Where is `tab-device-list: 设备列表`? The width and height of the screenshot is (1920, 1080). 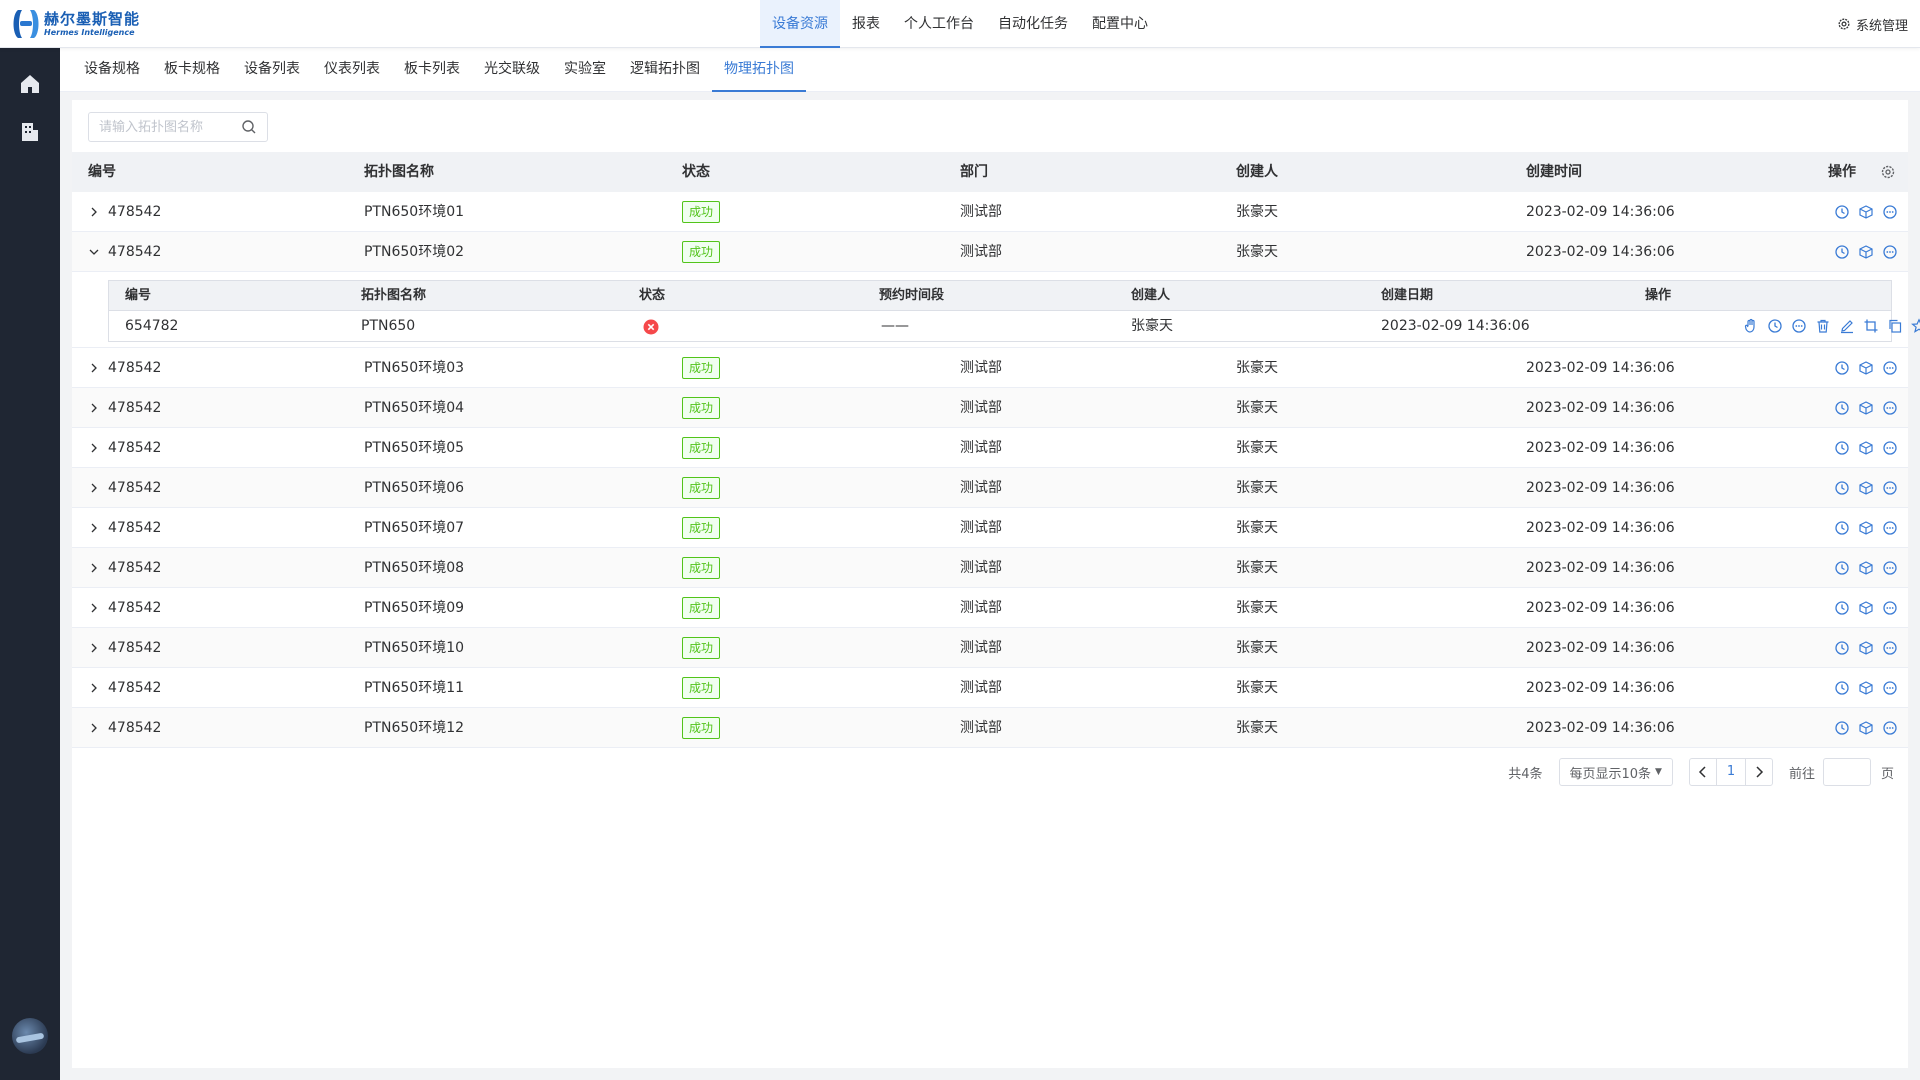 tab-device-list: 设备列表 is located at coordinates (272, 70).